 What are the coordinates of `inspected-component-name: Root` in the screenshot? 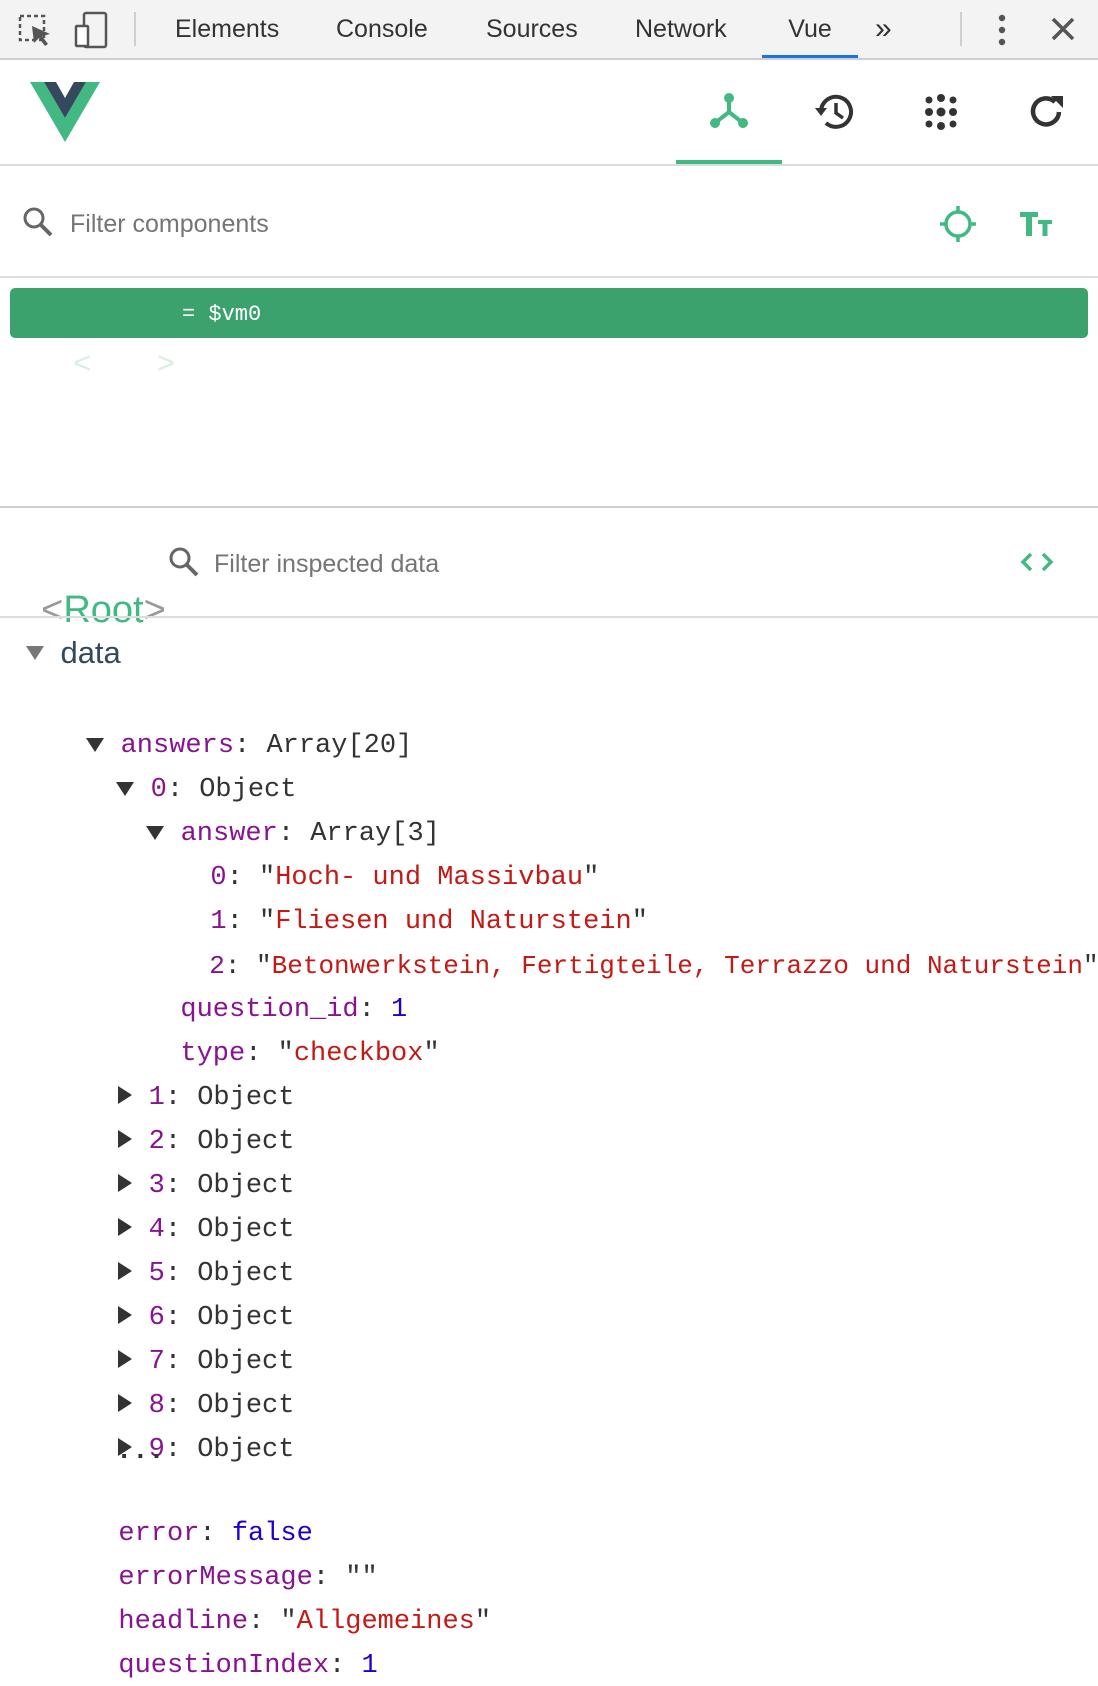 It's located at (103, 610).